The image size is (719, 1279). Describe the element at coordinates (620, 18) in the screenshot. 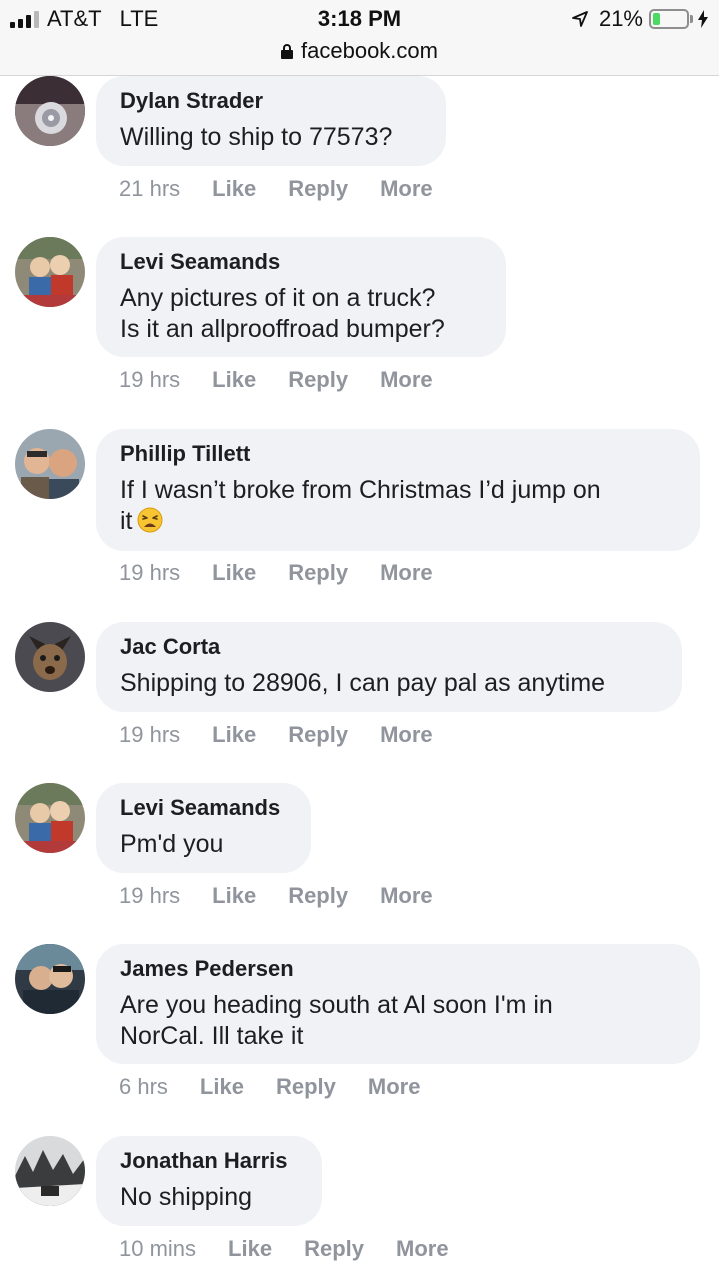

I see `battery-percent: 21%` at that location.